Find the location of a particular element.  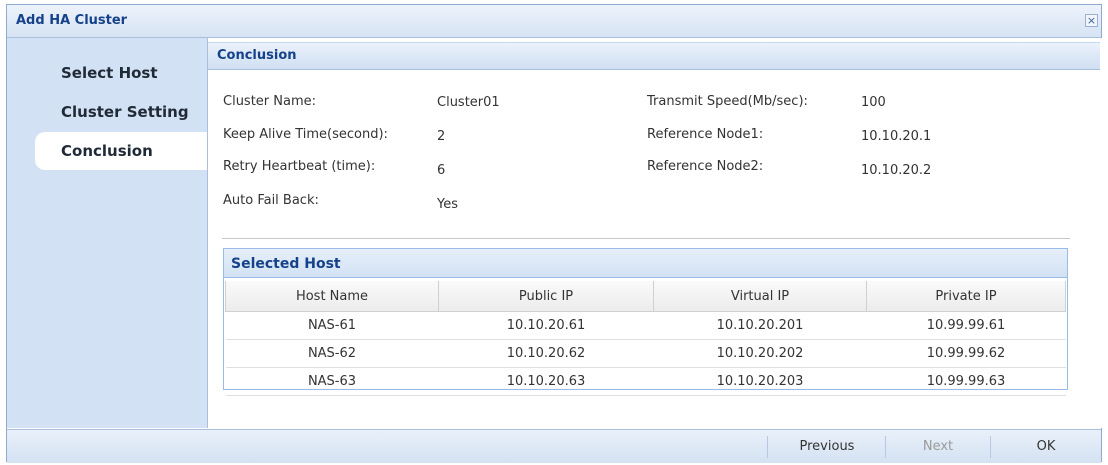

public-ip-cell: 10.10.20.63 is located at coordinates (546, 381).